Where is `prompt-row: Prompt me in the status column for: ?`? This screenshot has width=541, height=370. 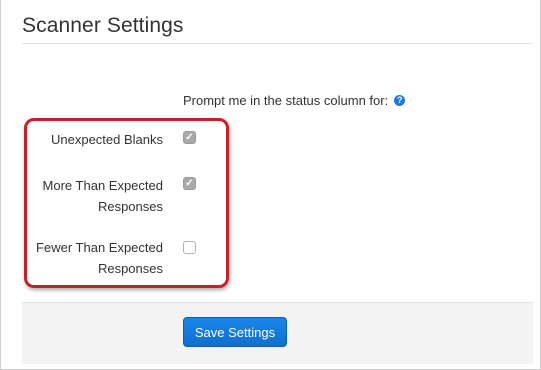 prompt-row: Prompt me in the status column for: ? is located at coordinates (294, 100).